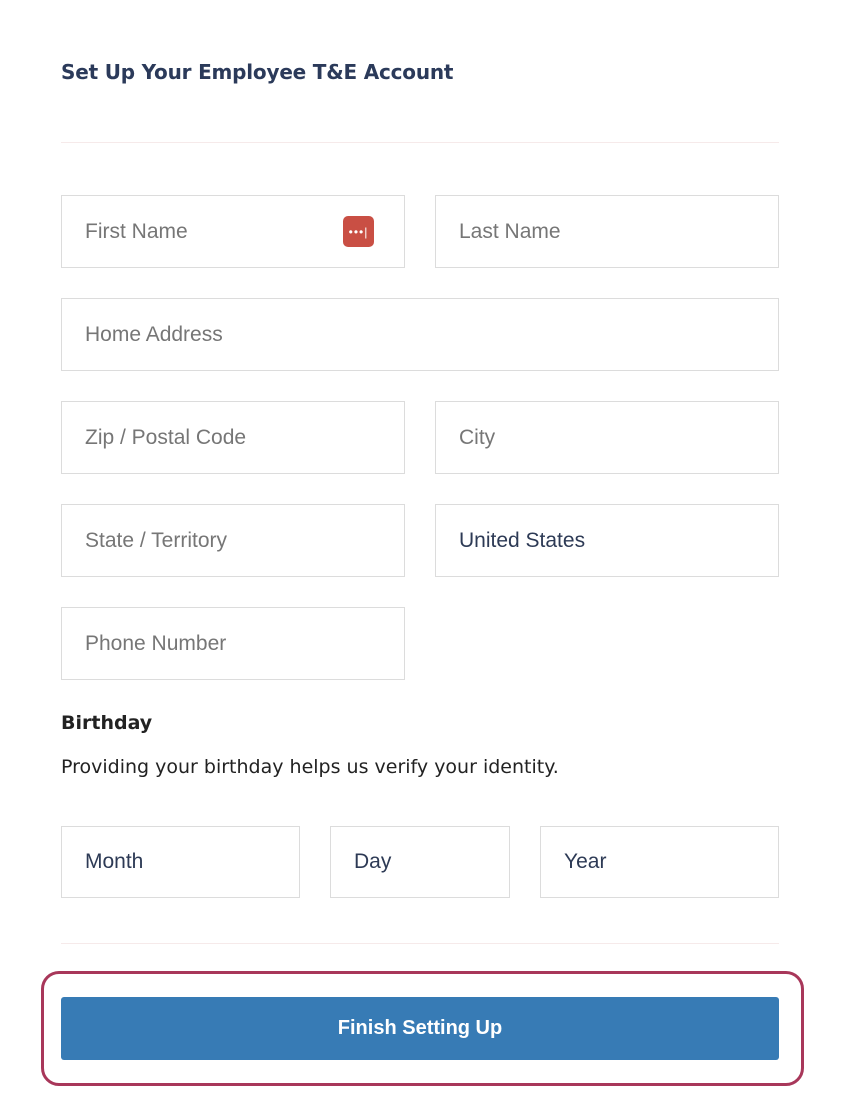  I want to click on first-name-input: First Name •••|, so click(233, 231).